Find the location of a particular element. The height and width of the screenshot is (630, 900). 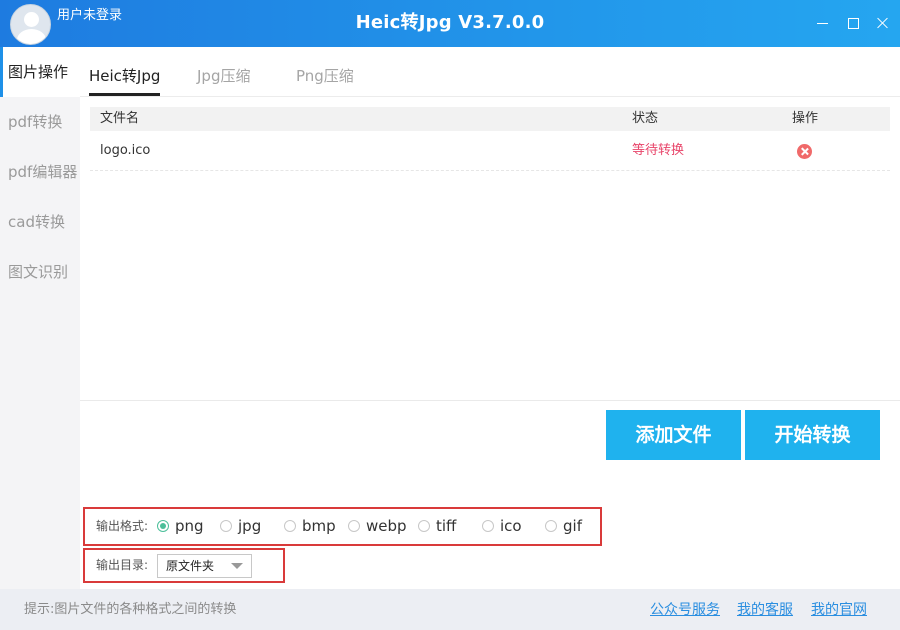

output-dir-group: 输出目录: 原文件夹 is located at coordinates (184, 565).